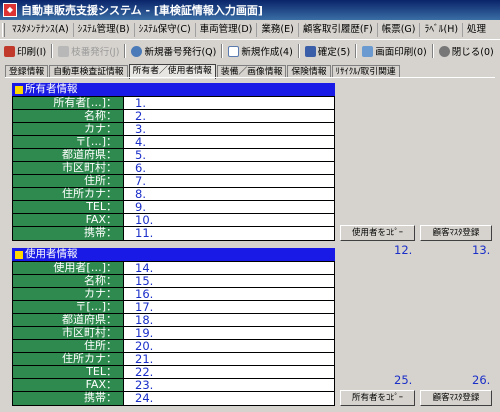  I want to click on owner-field-mobile: 11., so click(229, 233).